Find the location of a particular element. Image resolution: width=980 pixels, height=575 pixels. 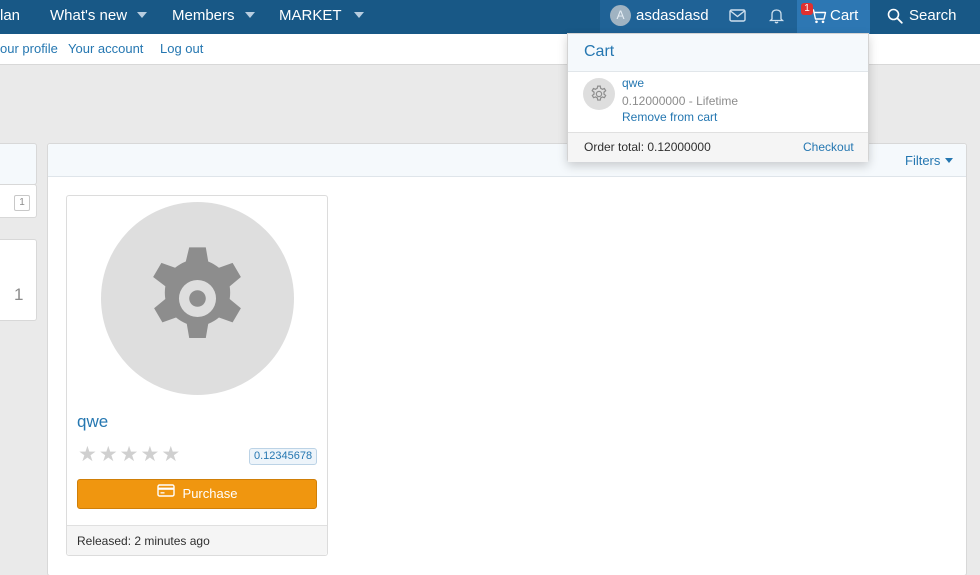

nav-item-partial: lan is located at coordinates (10, 17).